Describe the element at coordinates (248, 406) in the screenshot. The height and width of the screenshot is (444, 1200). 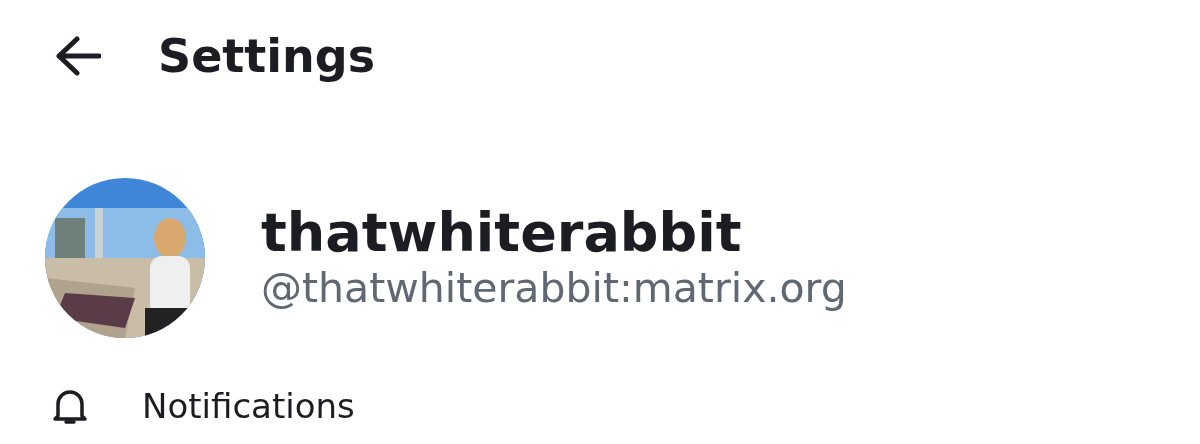
I see `menu-label: Notifications` at that location.